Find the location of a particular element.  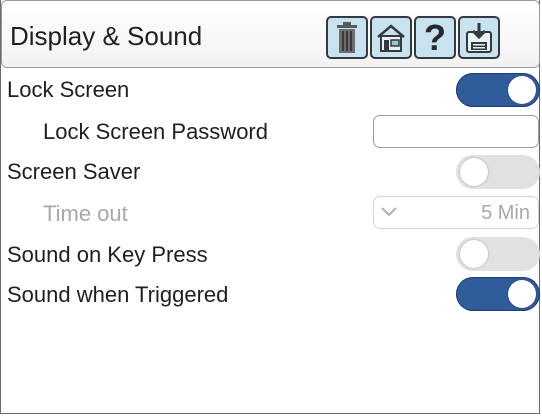

save-icon is located at coordinates (479, 37).